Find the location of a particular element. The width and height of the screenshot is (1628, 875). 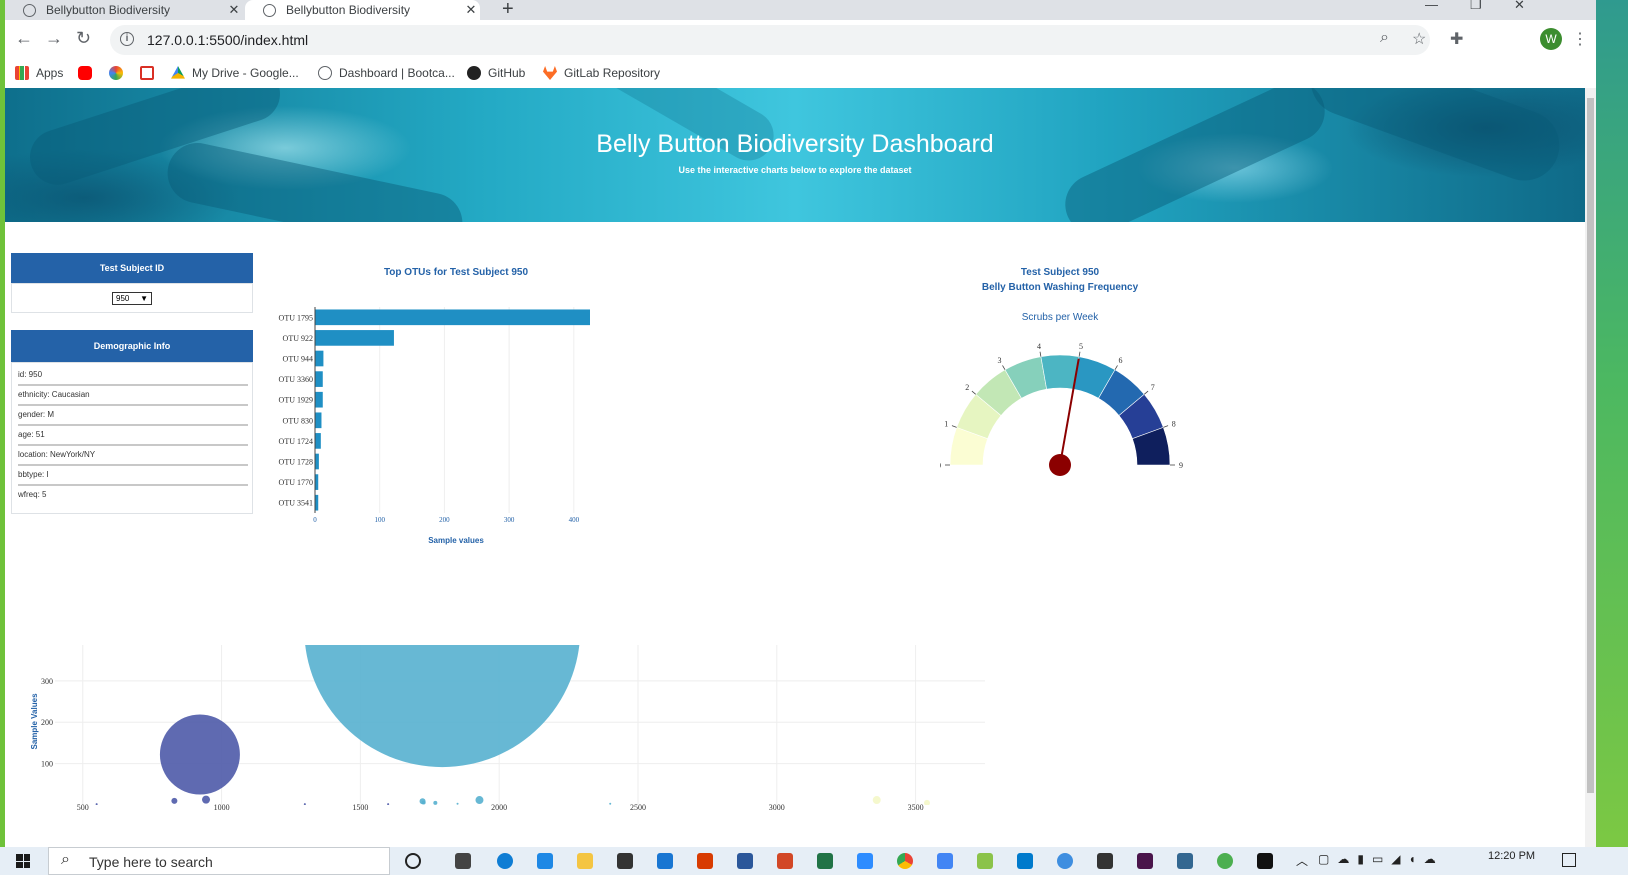

cortana-icon is located at coordinates (413, 861).